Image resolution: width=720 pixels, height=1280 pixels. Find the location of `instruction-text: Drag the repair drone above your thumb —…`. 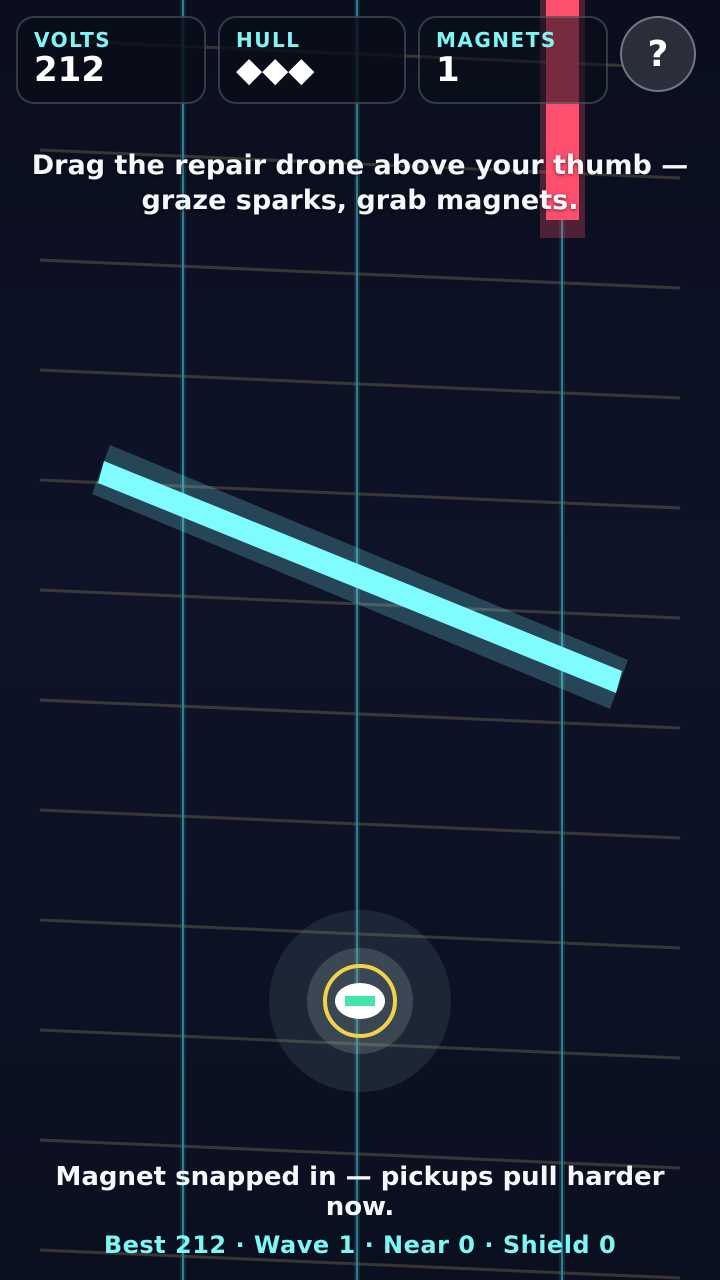

instruction-text: Drag the repair drone above your thumb —… is located at coordinates (360, 183).